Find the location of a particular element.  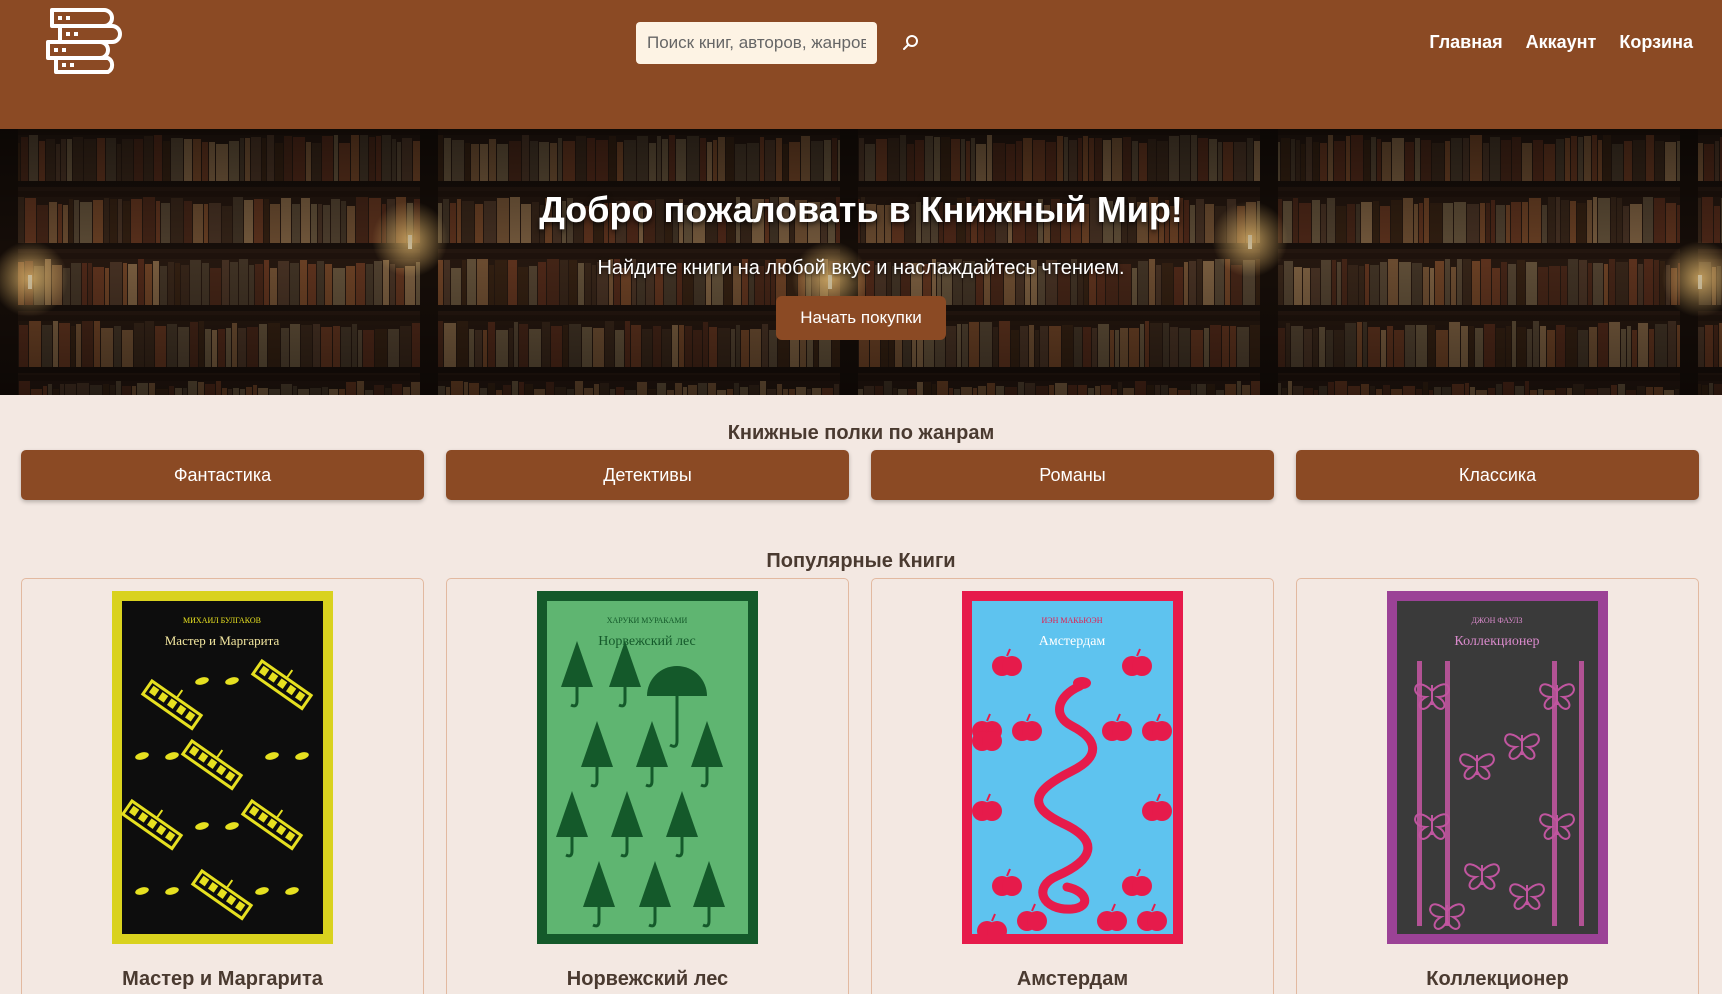

book-cover-image: ДЖОН ФАУЛЗ Коллекционер is located at coordinates (1497, 767).